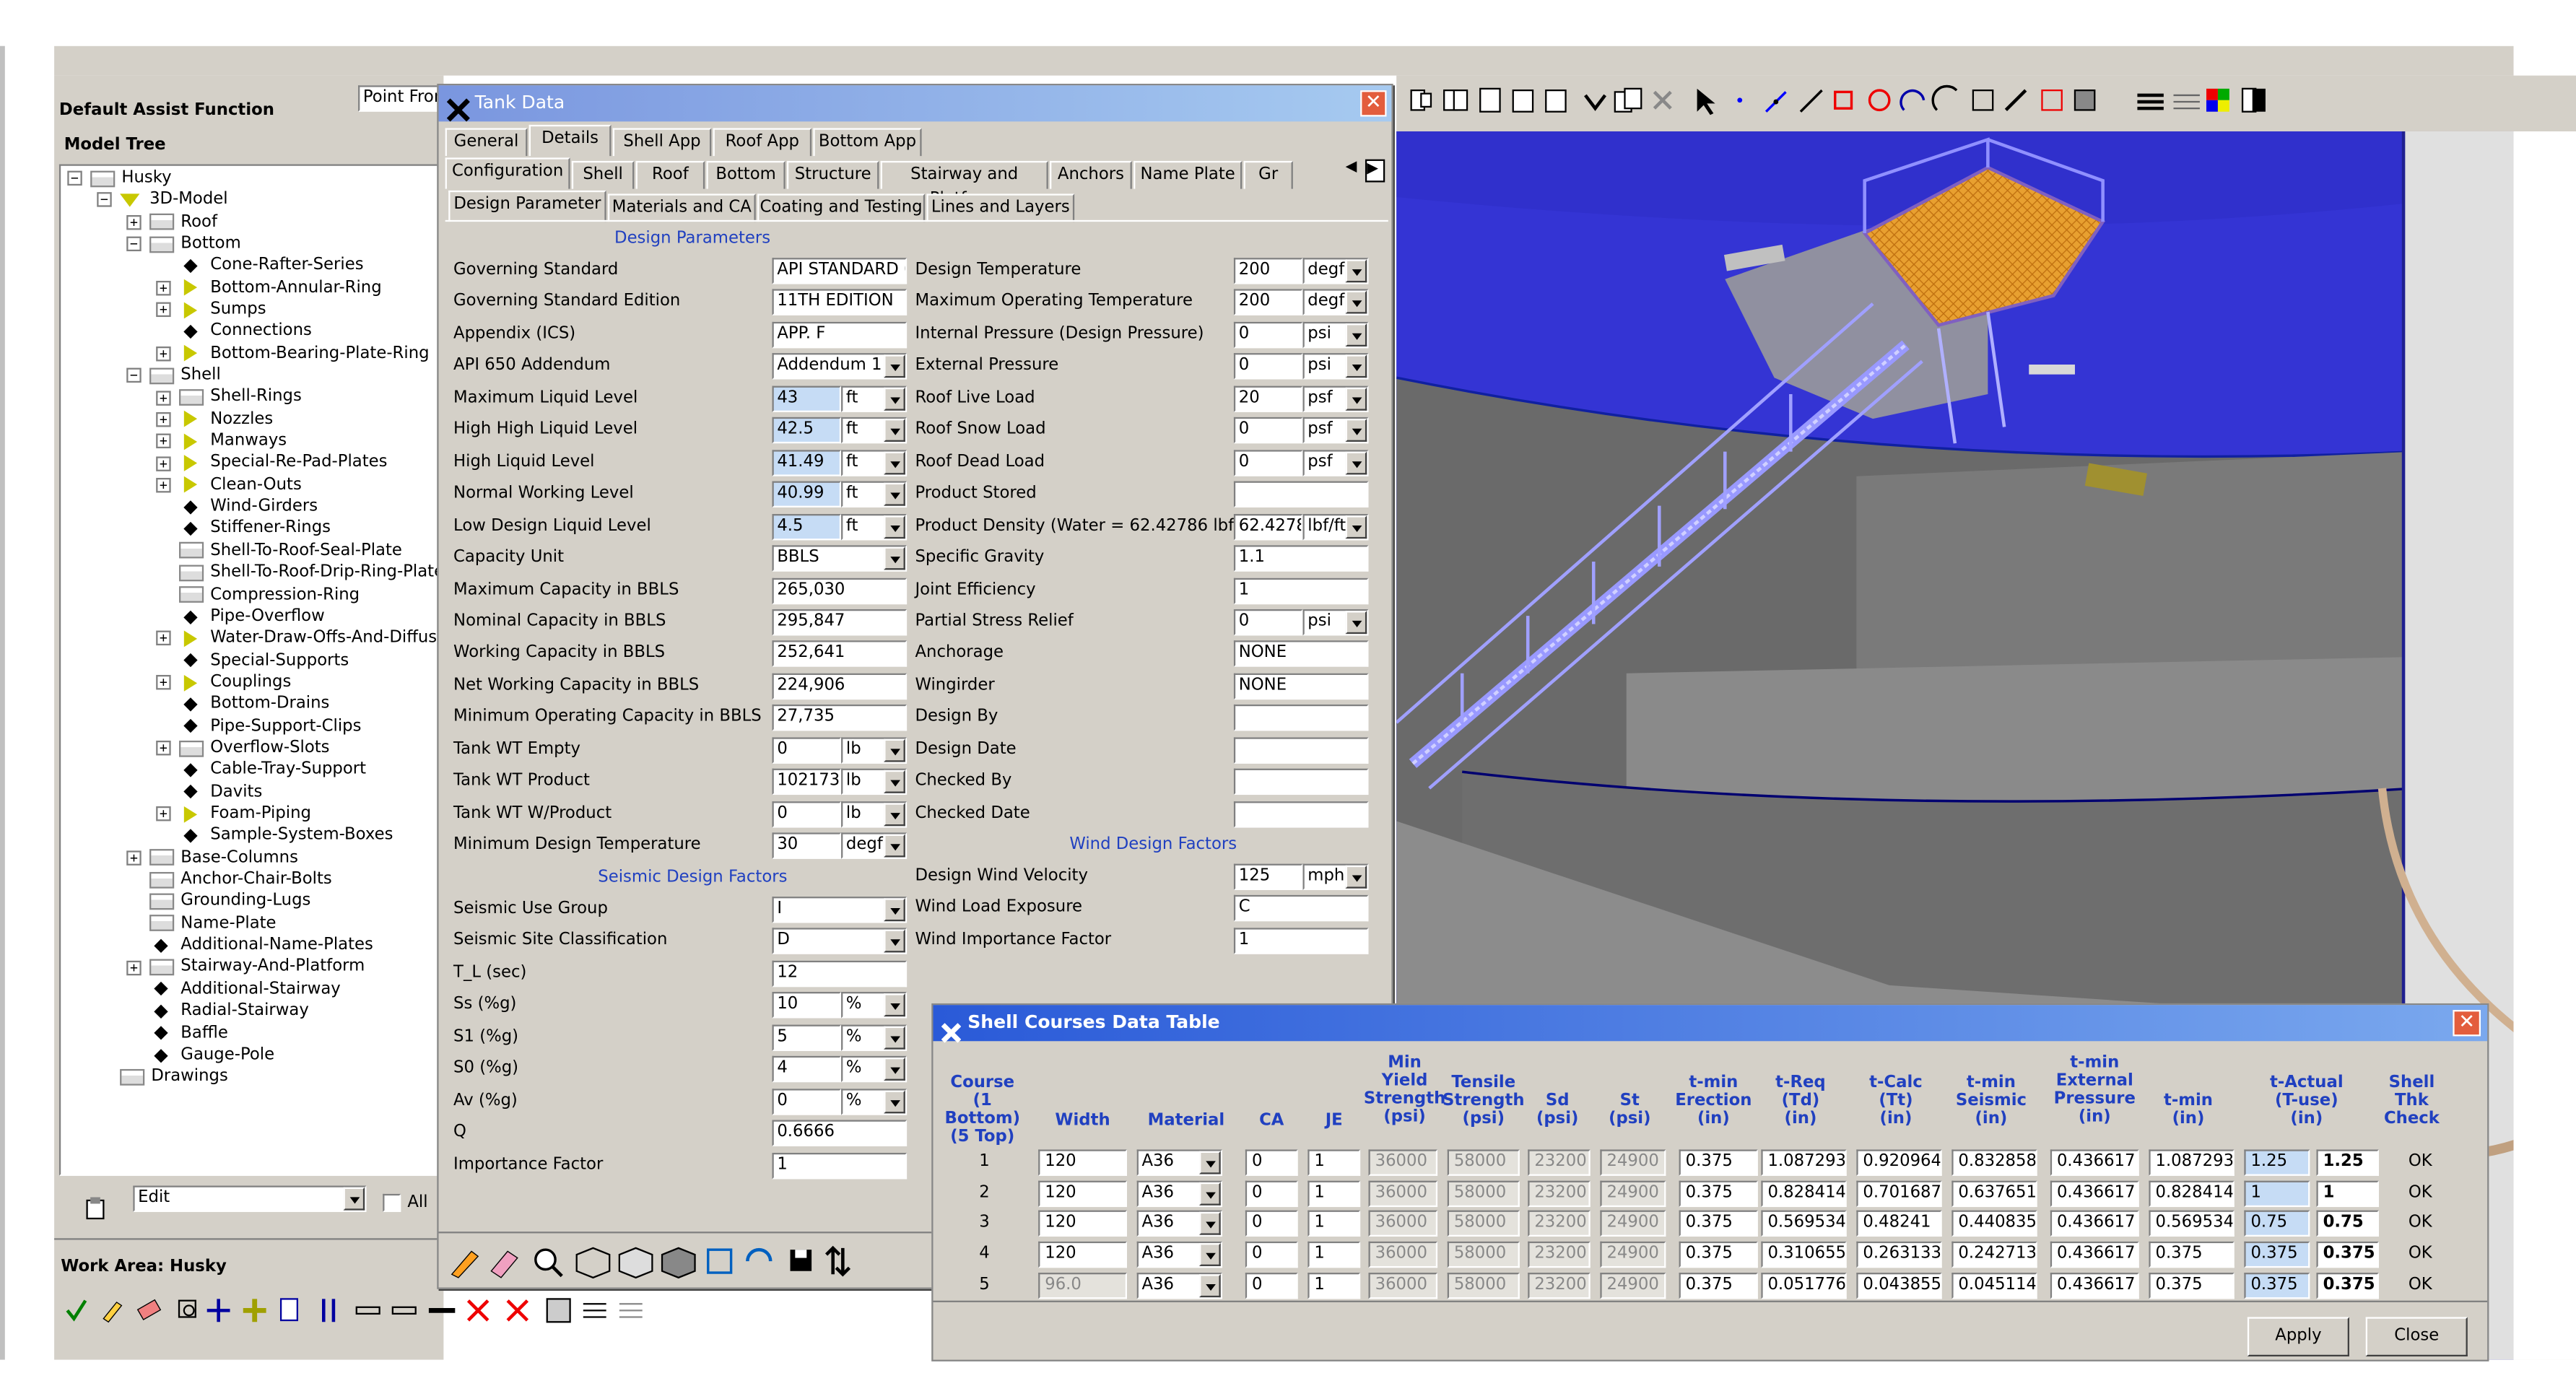 The height and width of the screenshot is (1386, 2576). What do you see at coordinates (260, 265) in the screenshot?
I see `tree-node: Cone-Rafter-Series` at bounding box center [260, 265].